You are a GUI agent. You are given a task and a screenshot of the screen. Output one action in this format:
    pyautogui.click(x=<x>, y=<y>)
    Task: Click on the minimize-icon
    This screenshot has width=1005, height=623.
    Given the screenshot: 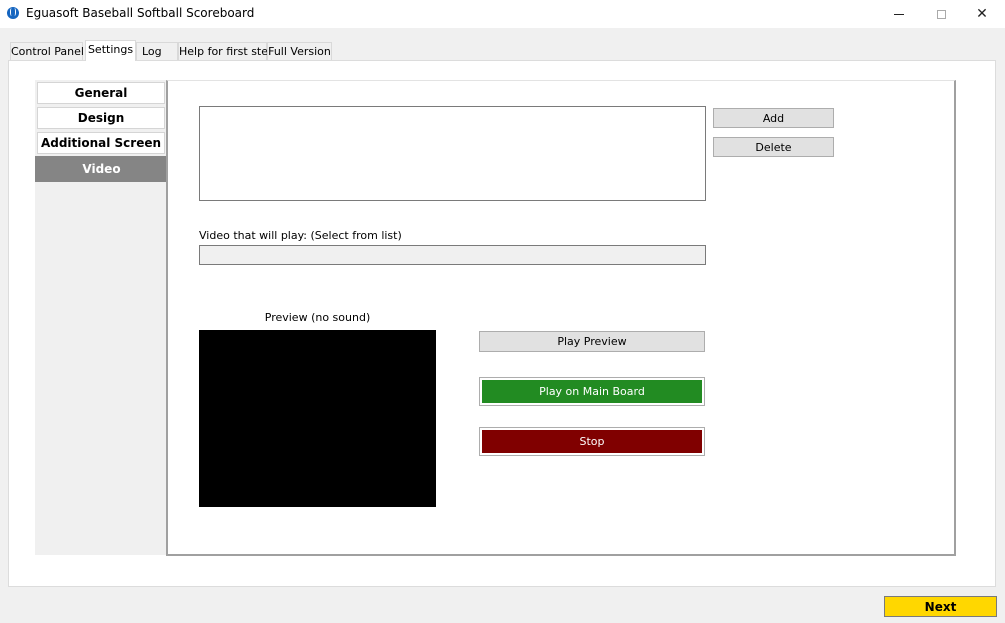 What is the action you would take?
    pyautogui.click(x=899, y=14)
    